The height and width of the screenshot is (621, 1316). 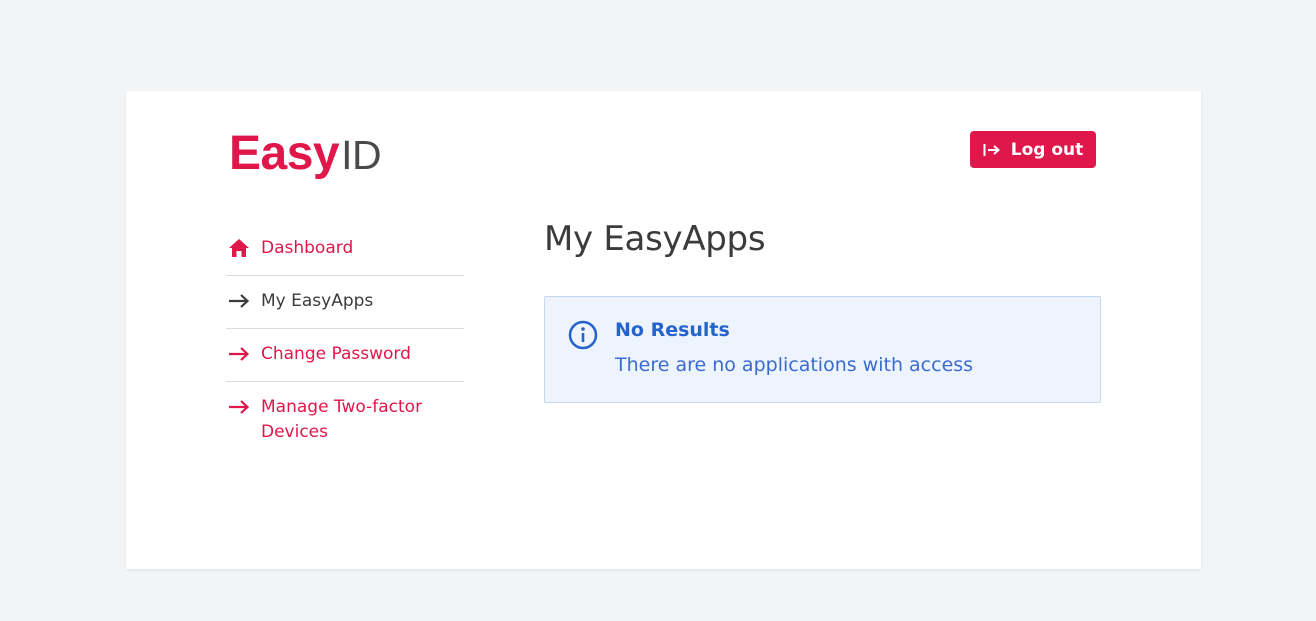 I want to click on sidebar-item-my-easyapps: My EasyApps, so click(x=345, y=302).